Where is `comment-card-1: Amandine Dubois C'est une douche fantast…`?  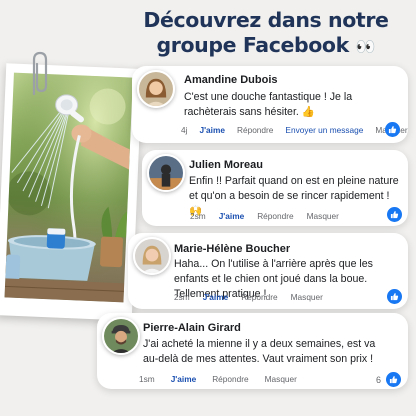 comment-card-1: Amandine Dubois C'est une douche fantast… is located at coordinates (270, 104).